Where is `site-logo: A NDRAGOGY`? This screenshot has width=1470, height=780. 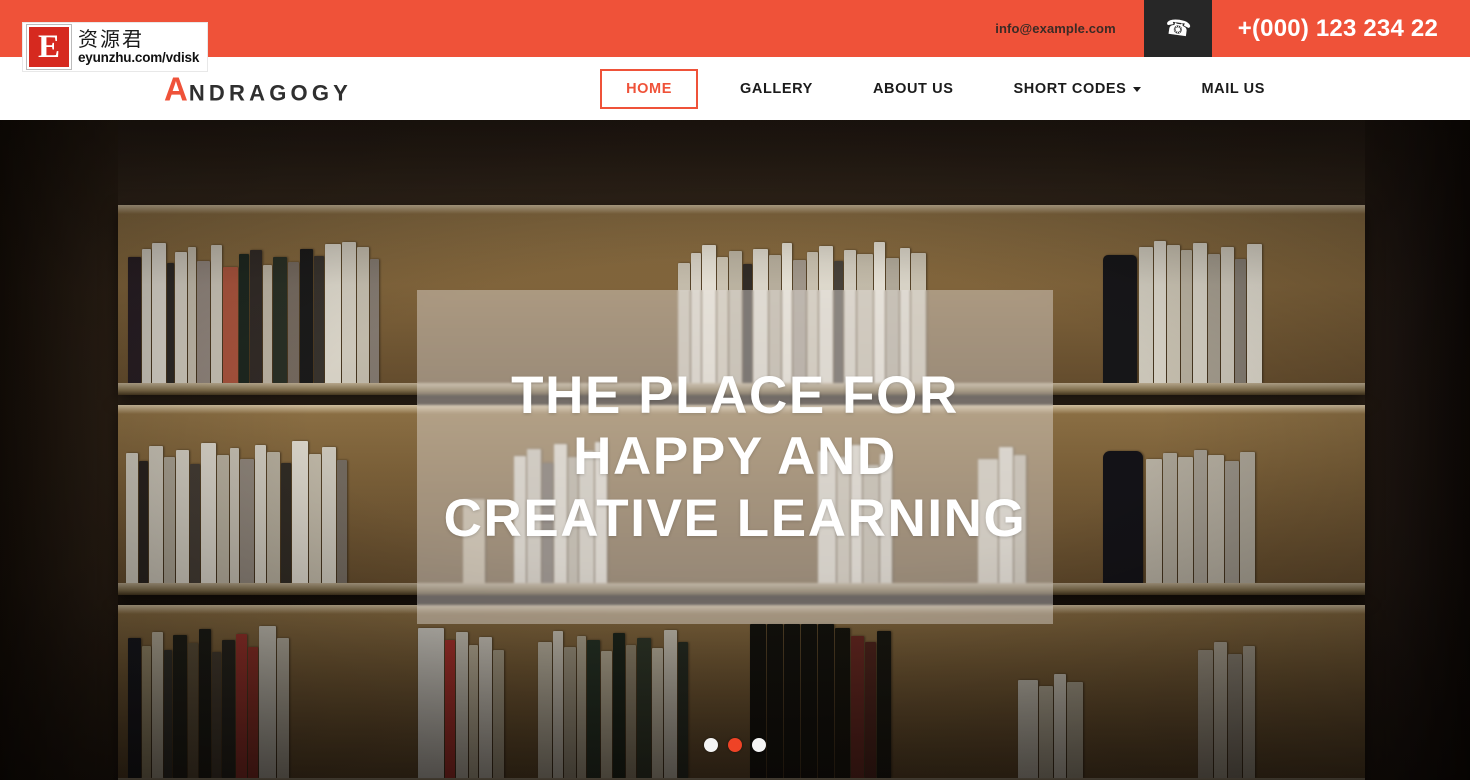 site-logo: A NDRAGOGY is located at coordinates (258, 88).